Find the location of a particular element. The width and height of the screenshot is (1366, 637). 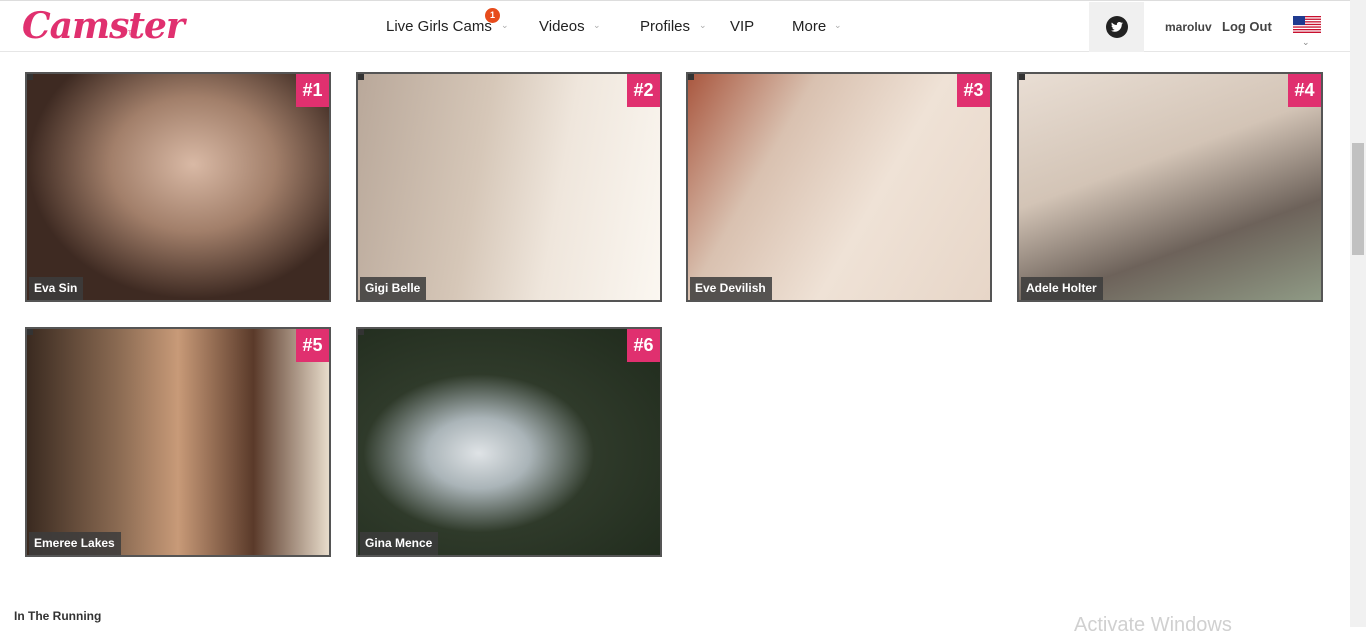

model-card: #6 Gina Mence is located at coordinates (509, 442).